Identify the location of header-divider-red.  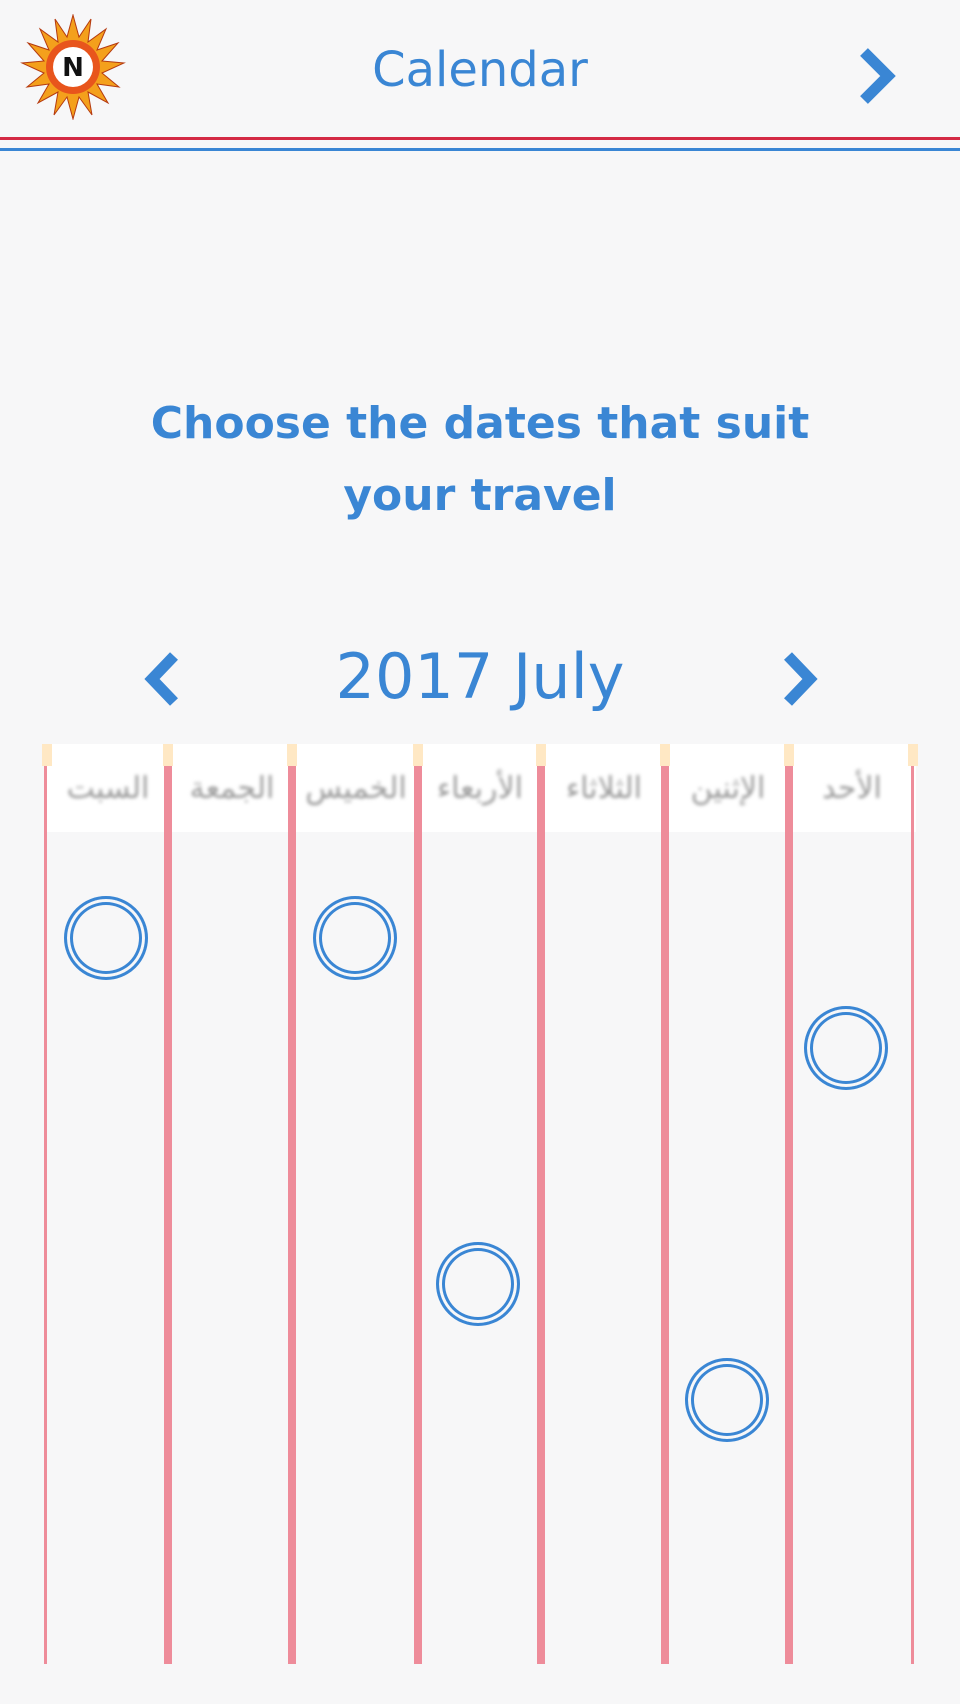
(480, 138).